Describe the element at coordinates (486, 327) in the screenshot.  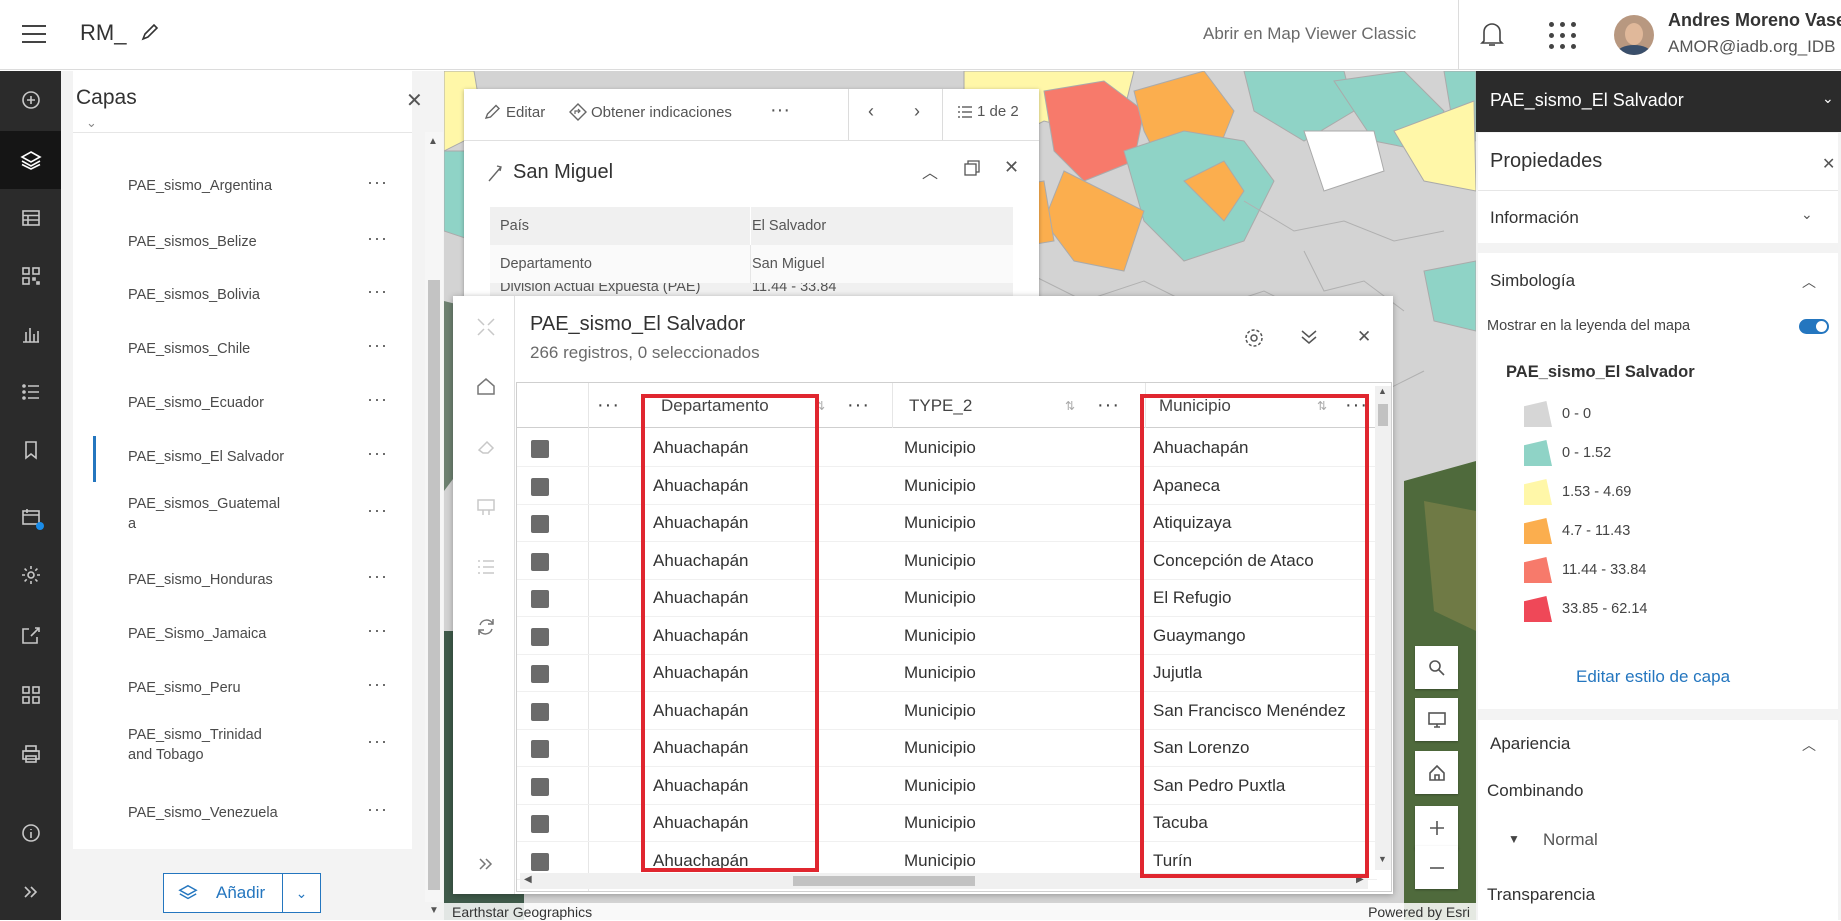
I see `collapse-arrows-icon` at that location.